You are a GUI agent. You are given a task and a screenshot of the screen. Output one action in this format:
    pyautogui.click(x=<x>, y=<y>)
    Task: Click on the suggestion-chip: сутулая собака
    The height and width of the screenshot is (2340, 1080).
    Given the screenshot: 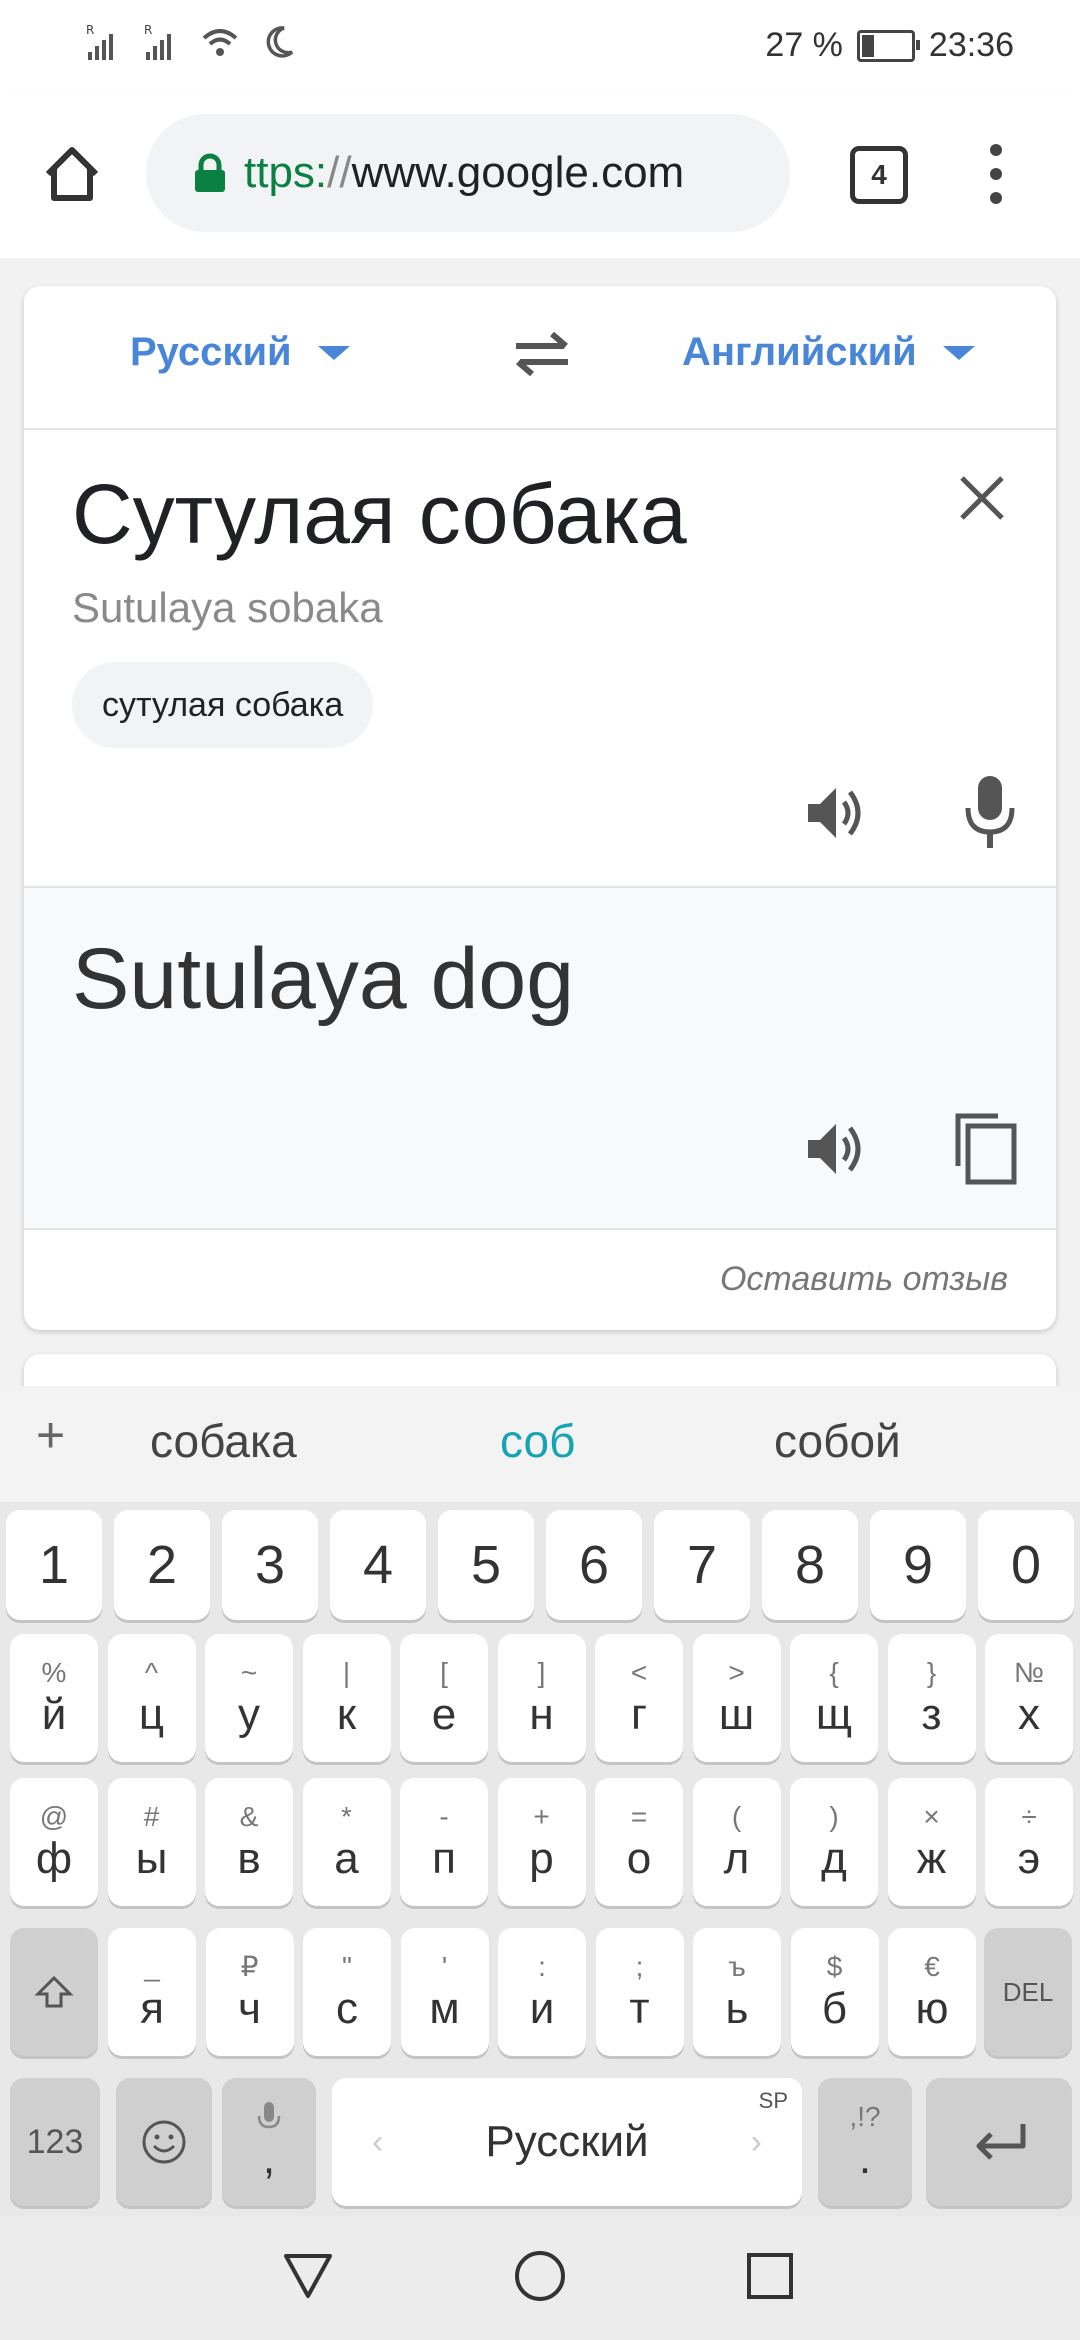 What is the action you would take?
    pyautogui.click(x=223, y=705)
    